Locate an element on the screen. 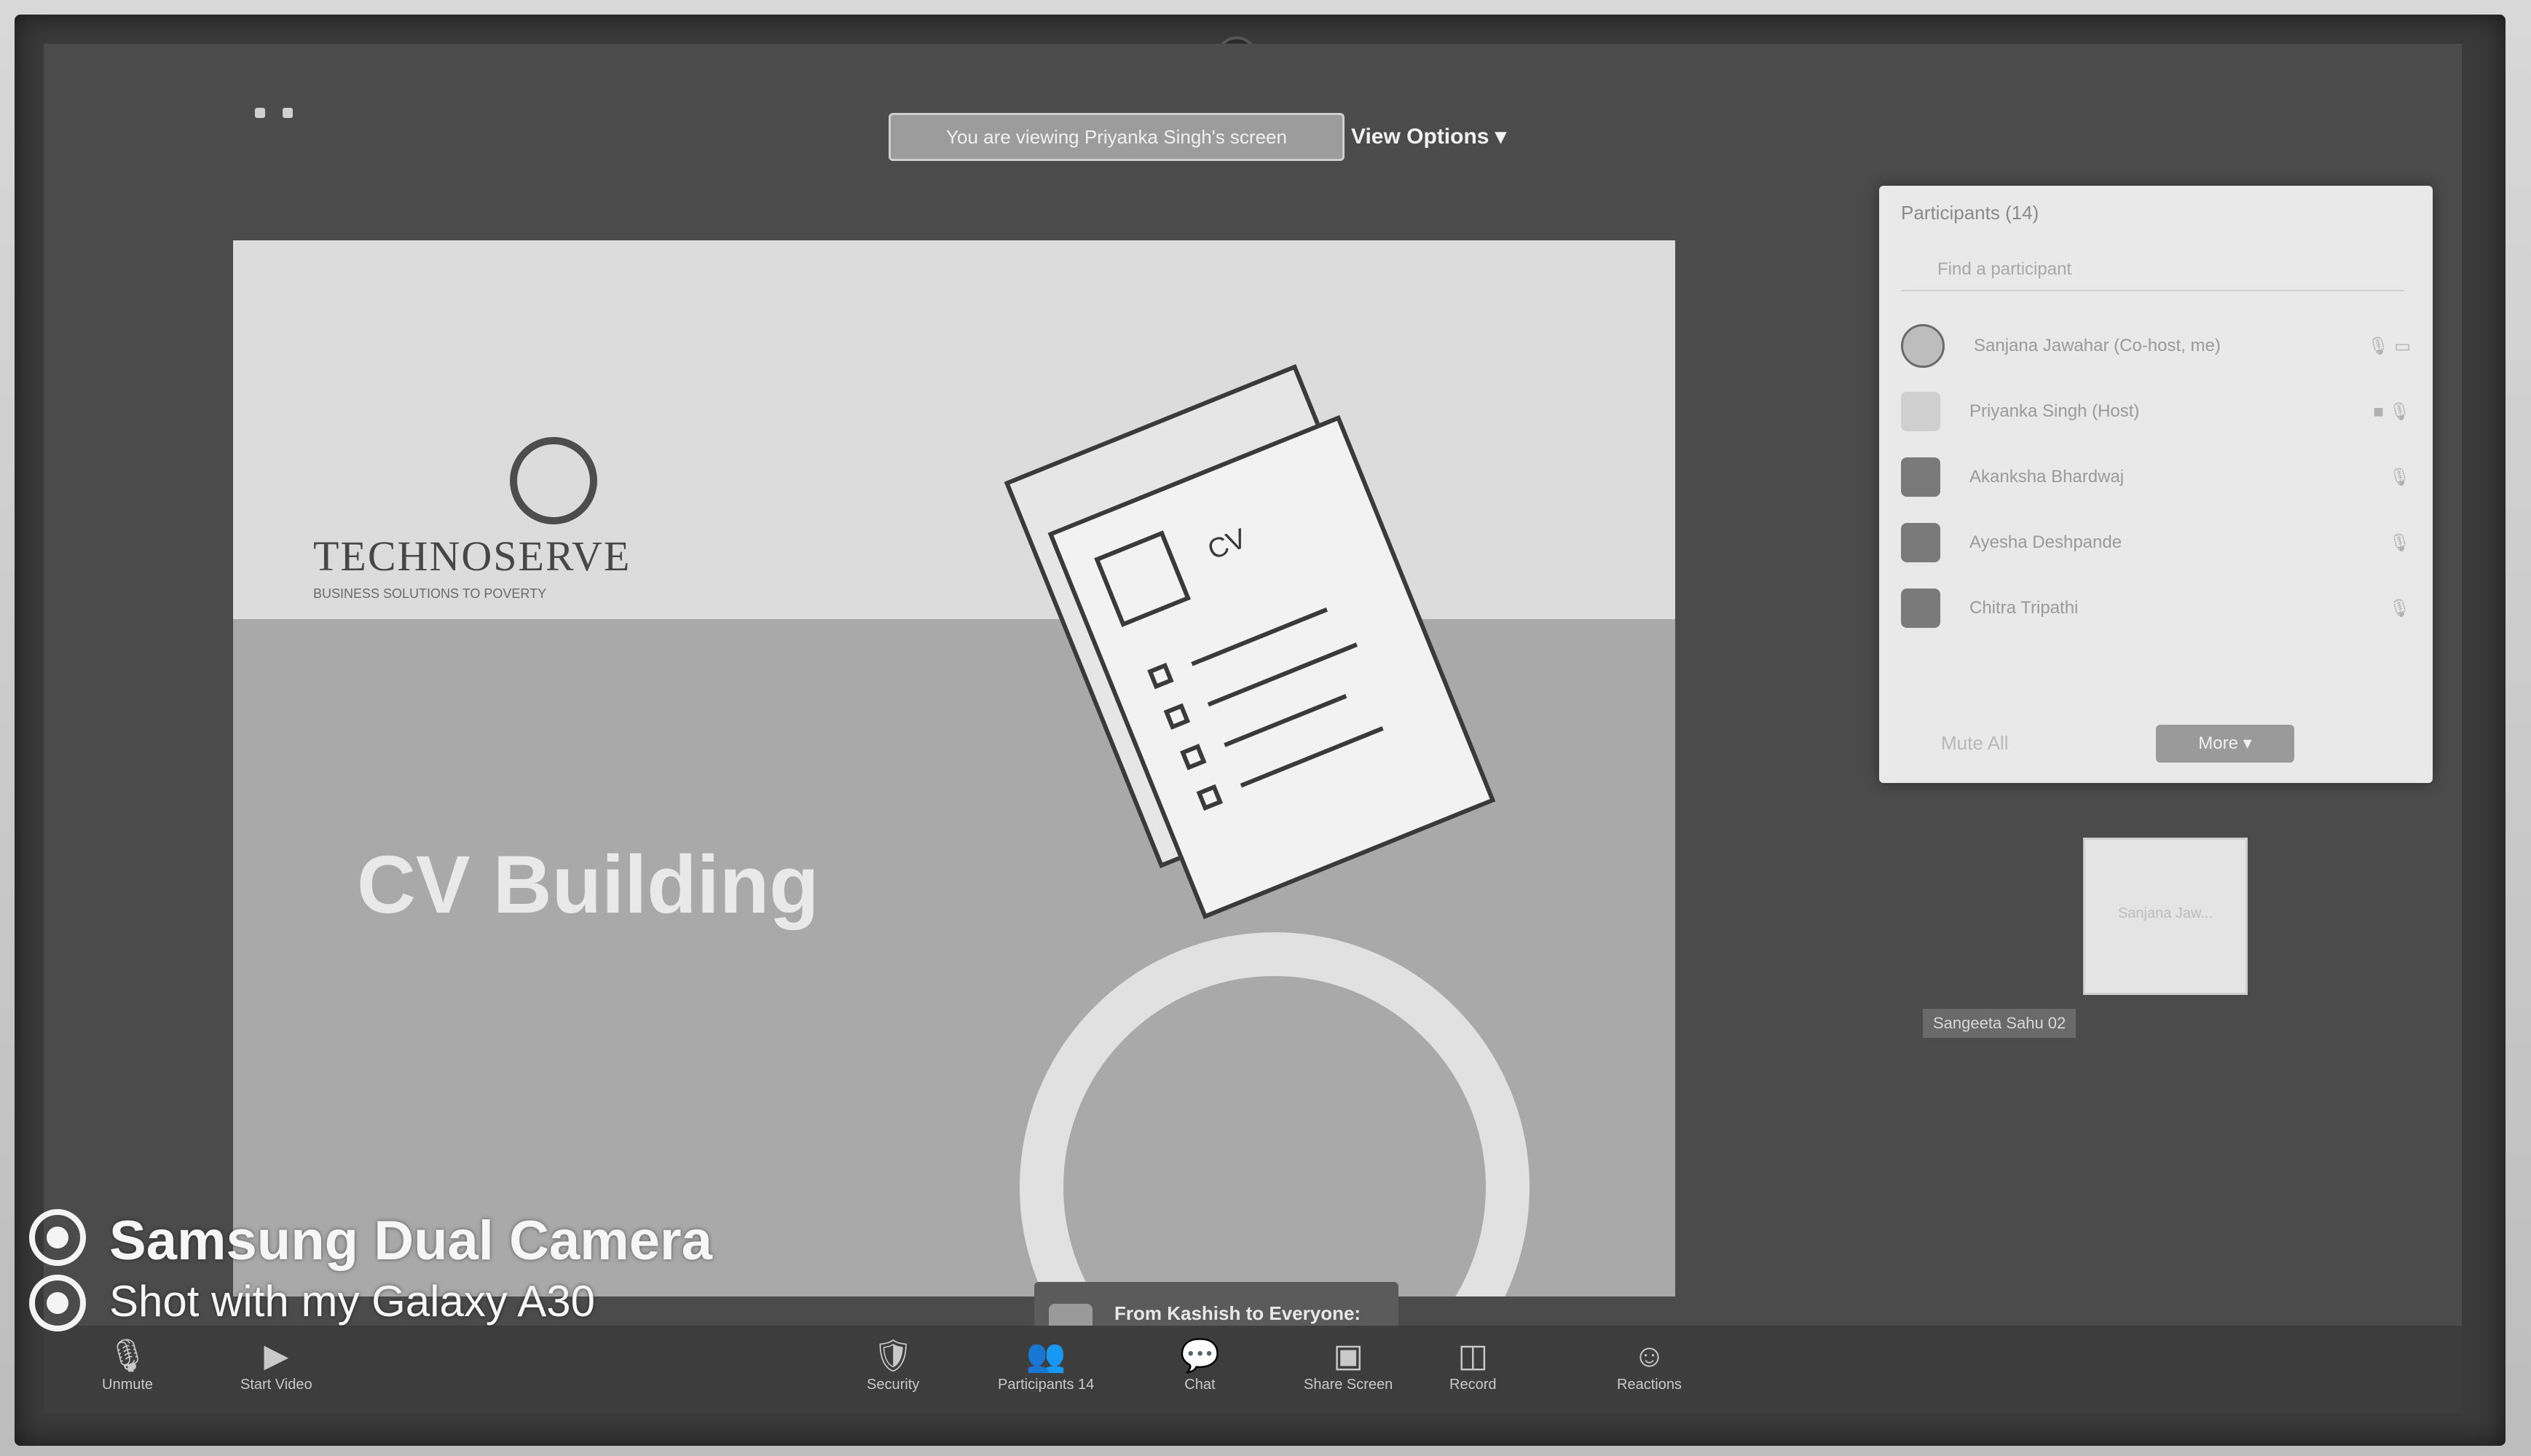  view-options-button: View Options ▾ is located at coordinates (1428, 137).